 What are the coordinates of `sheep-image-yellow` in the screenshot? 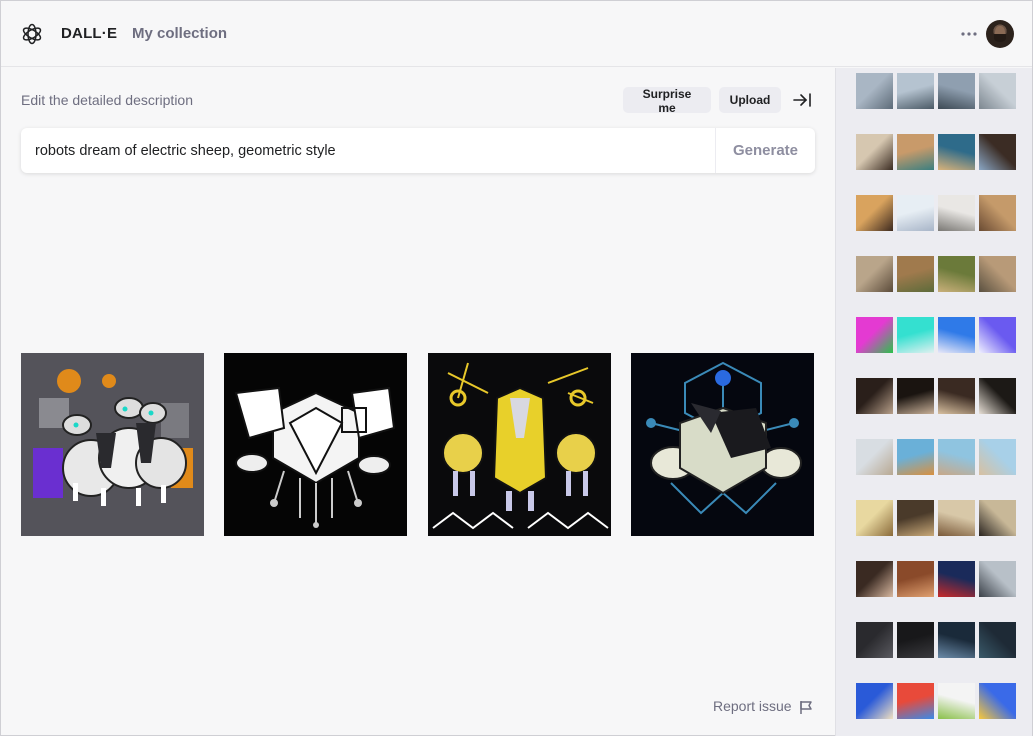 It's located at (519, 444).